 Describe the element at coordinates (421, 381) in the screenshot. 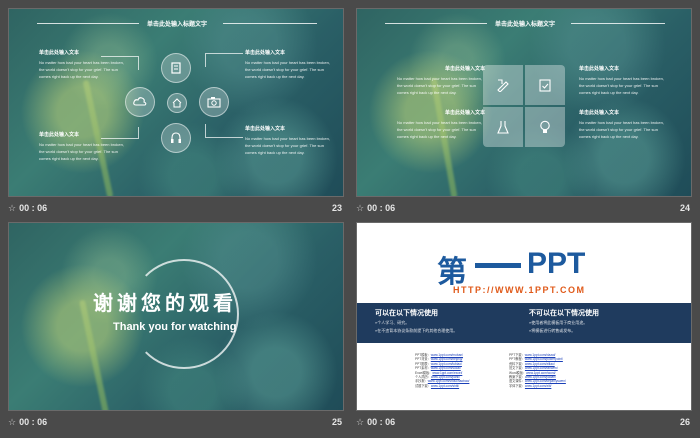

I see `link-label: 手抄报：` at that location.